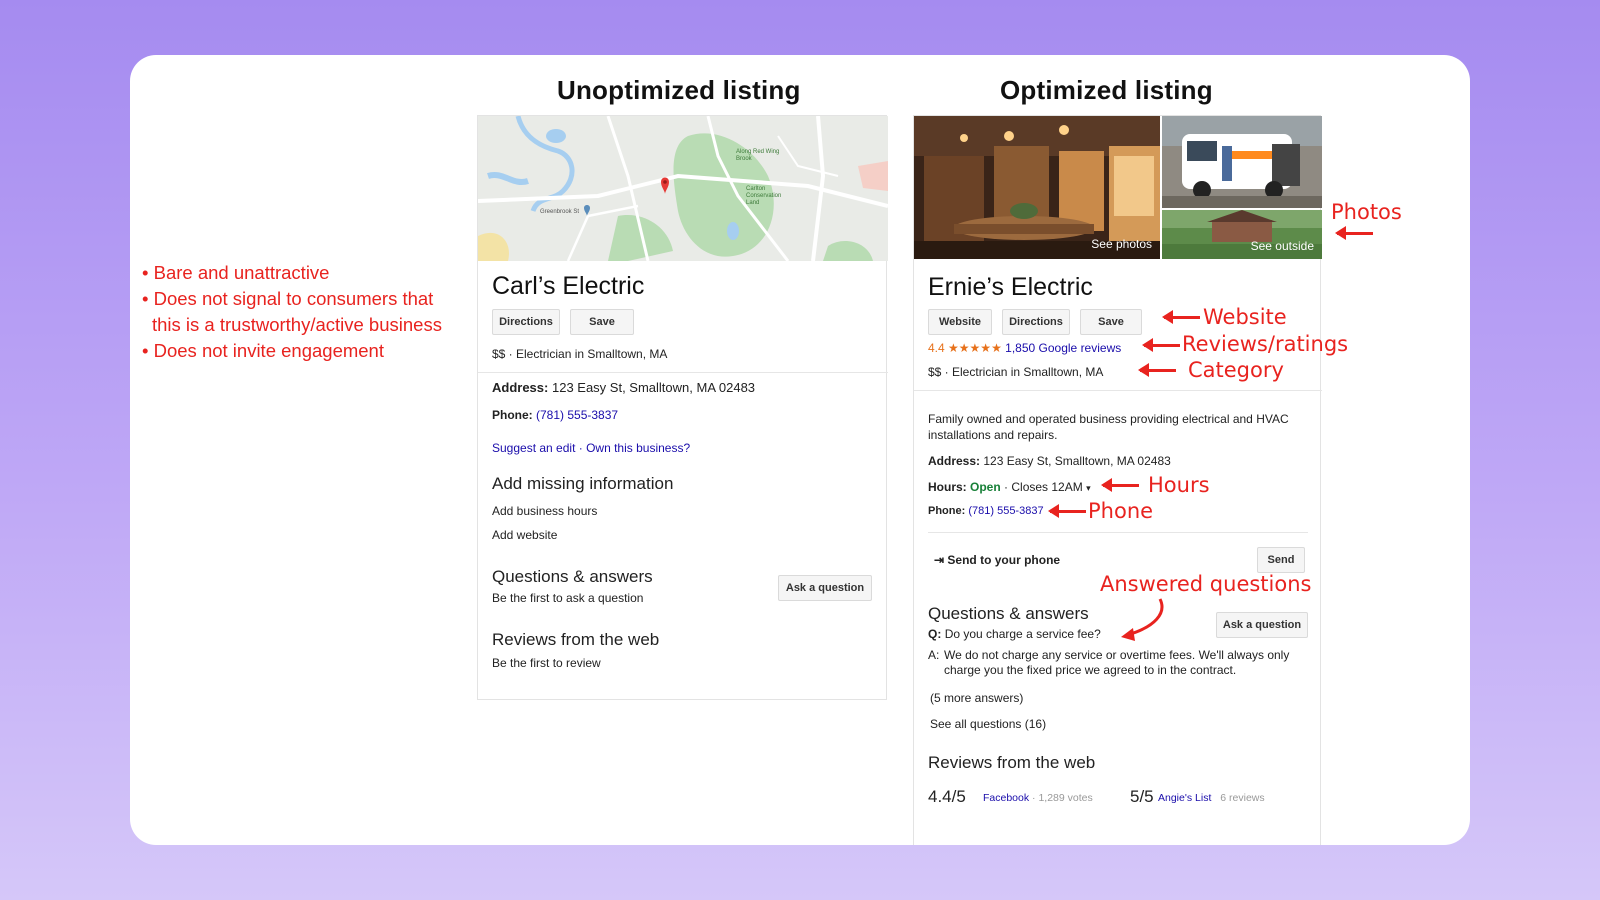  What do you see at coordinates (1242, 234) in the screenshot?
I see `outside-photo: See outside` at bounding box center [1242, 234].